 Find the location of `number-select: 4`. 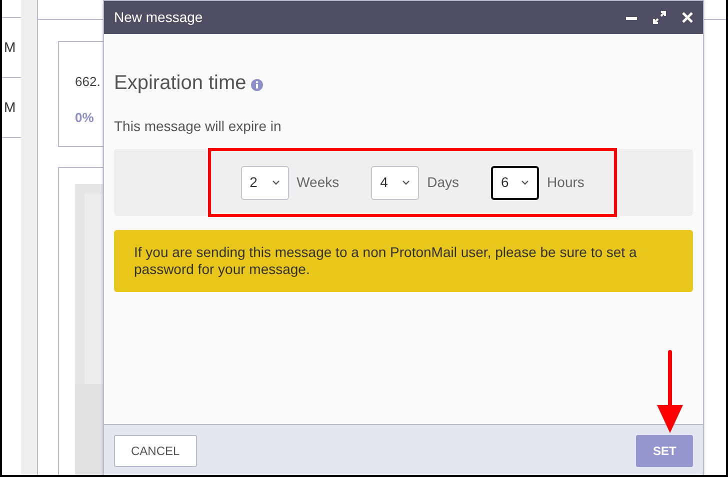

number-select: 4 is located at coordinates (395, 183).